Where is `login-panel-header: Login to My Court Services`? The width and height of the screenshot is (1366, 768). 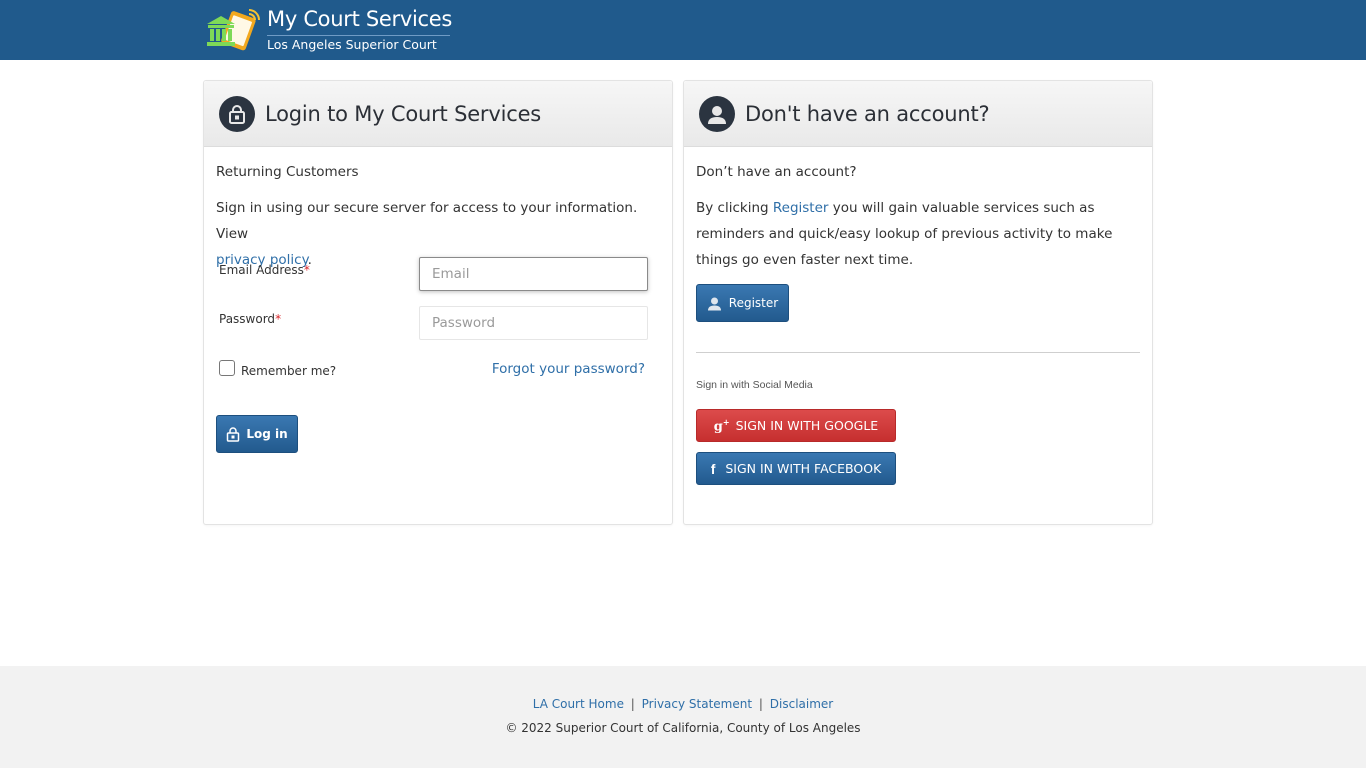 login-panel-header: Login to My Court Services is located at coordinates (438, 114).